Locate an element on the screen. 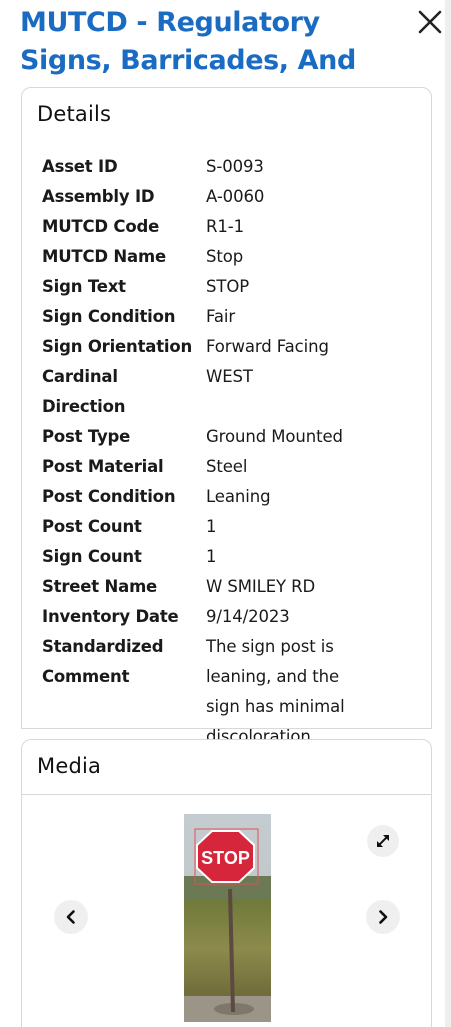  sign-photo: STOP is located at coordinates (227, 918).